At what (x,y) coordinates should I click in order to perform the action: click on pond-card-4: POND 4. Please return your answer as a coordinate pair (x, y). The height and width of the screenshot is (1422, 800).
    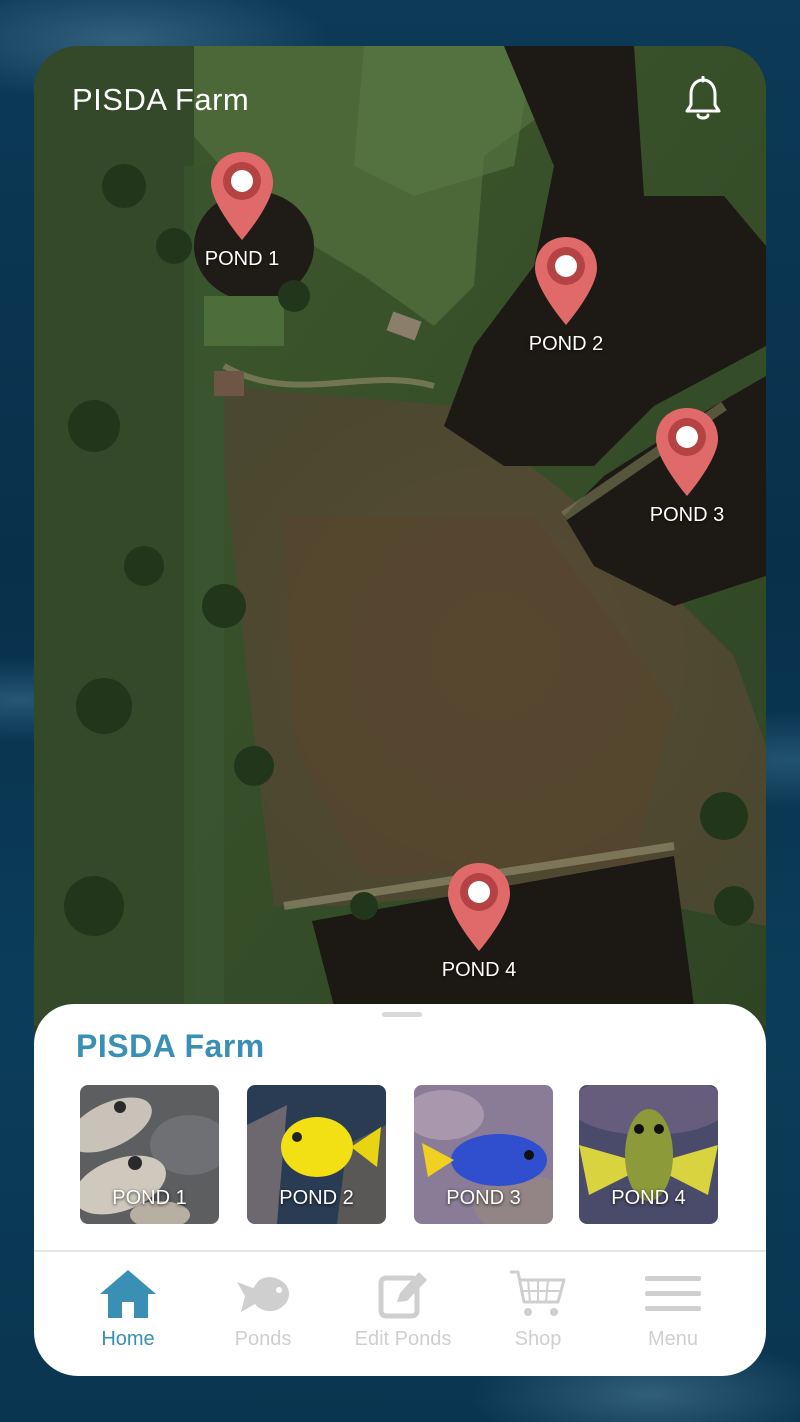
    Looking at the image, I should click on (648, 1154).